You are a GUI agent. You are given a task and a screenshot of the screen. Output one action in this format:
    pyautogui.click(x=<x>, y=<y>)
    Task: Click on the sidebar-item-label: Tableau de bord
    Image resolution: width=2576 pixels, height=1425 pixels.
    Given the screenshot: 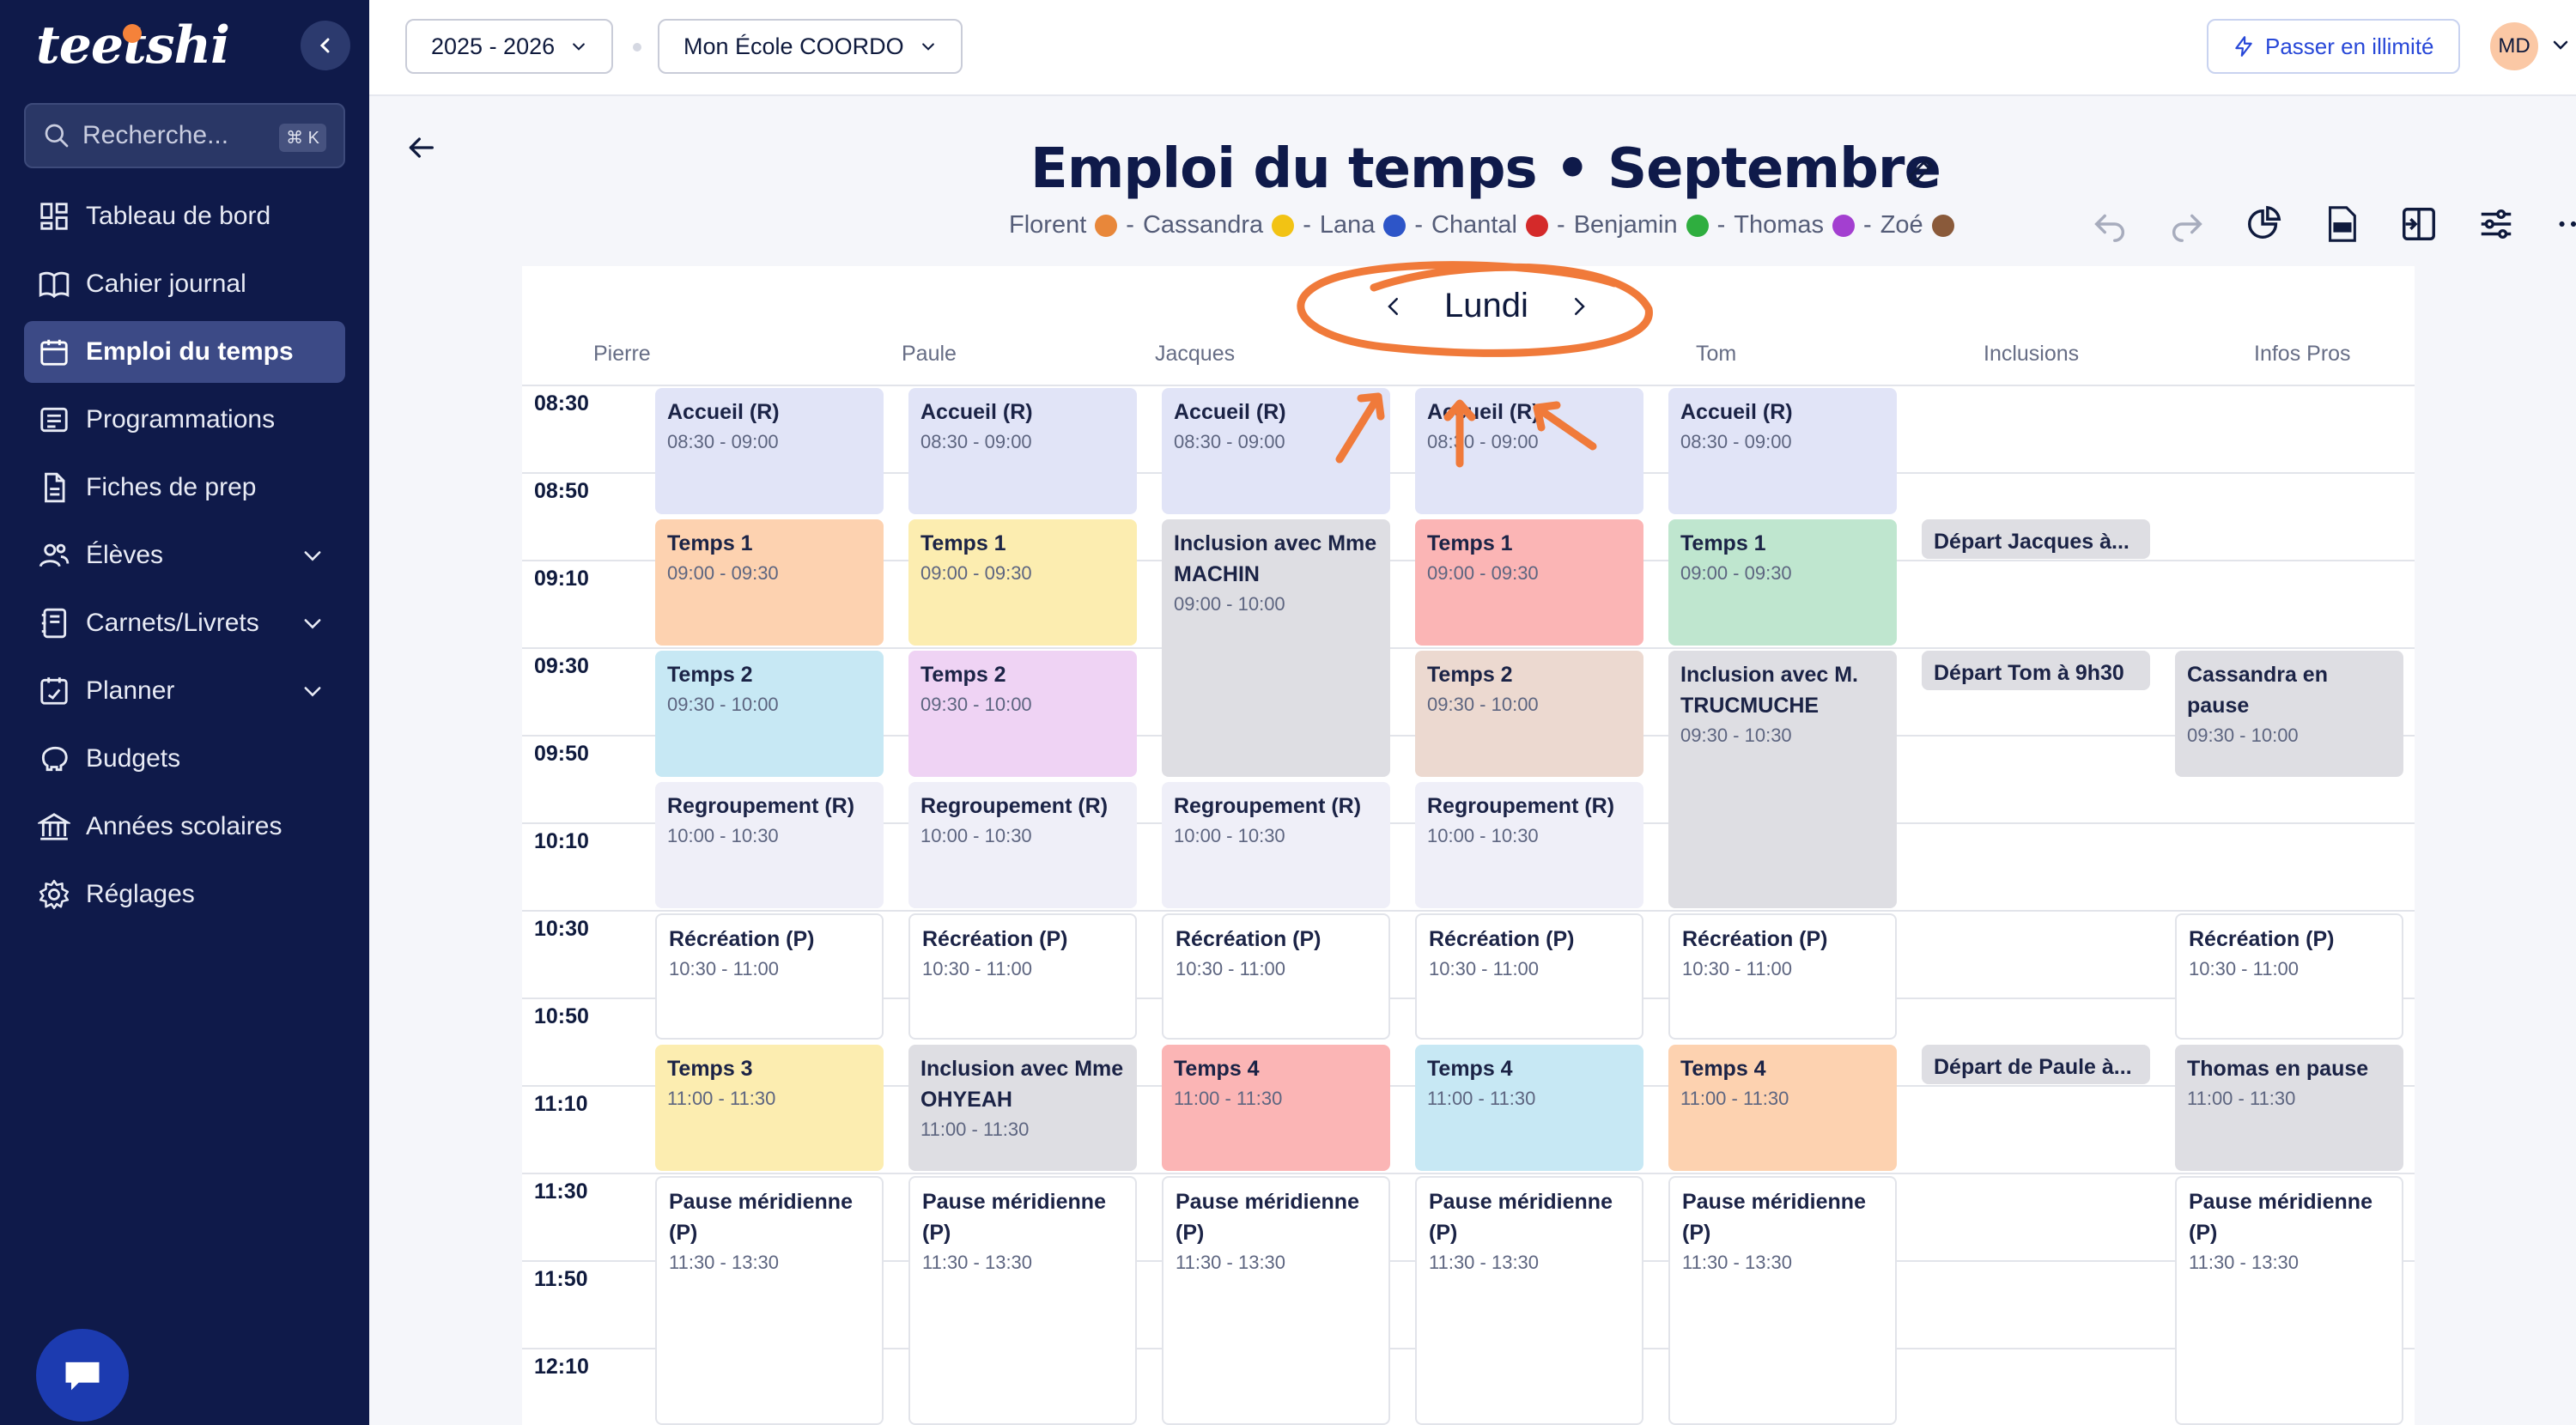 What is the action you would take?
    pyautogui.click(x=178, y=216)
    